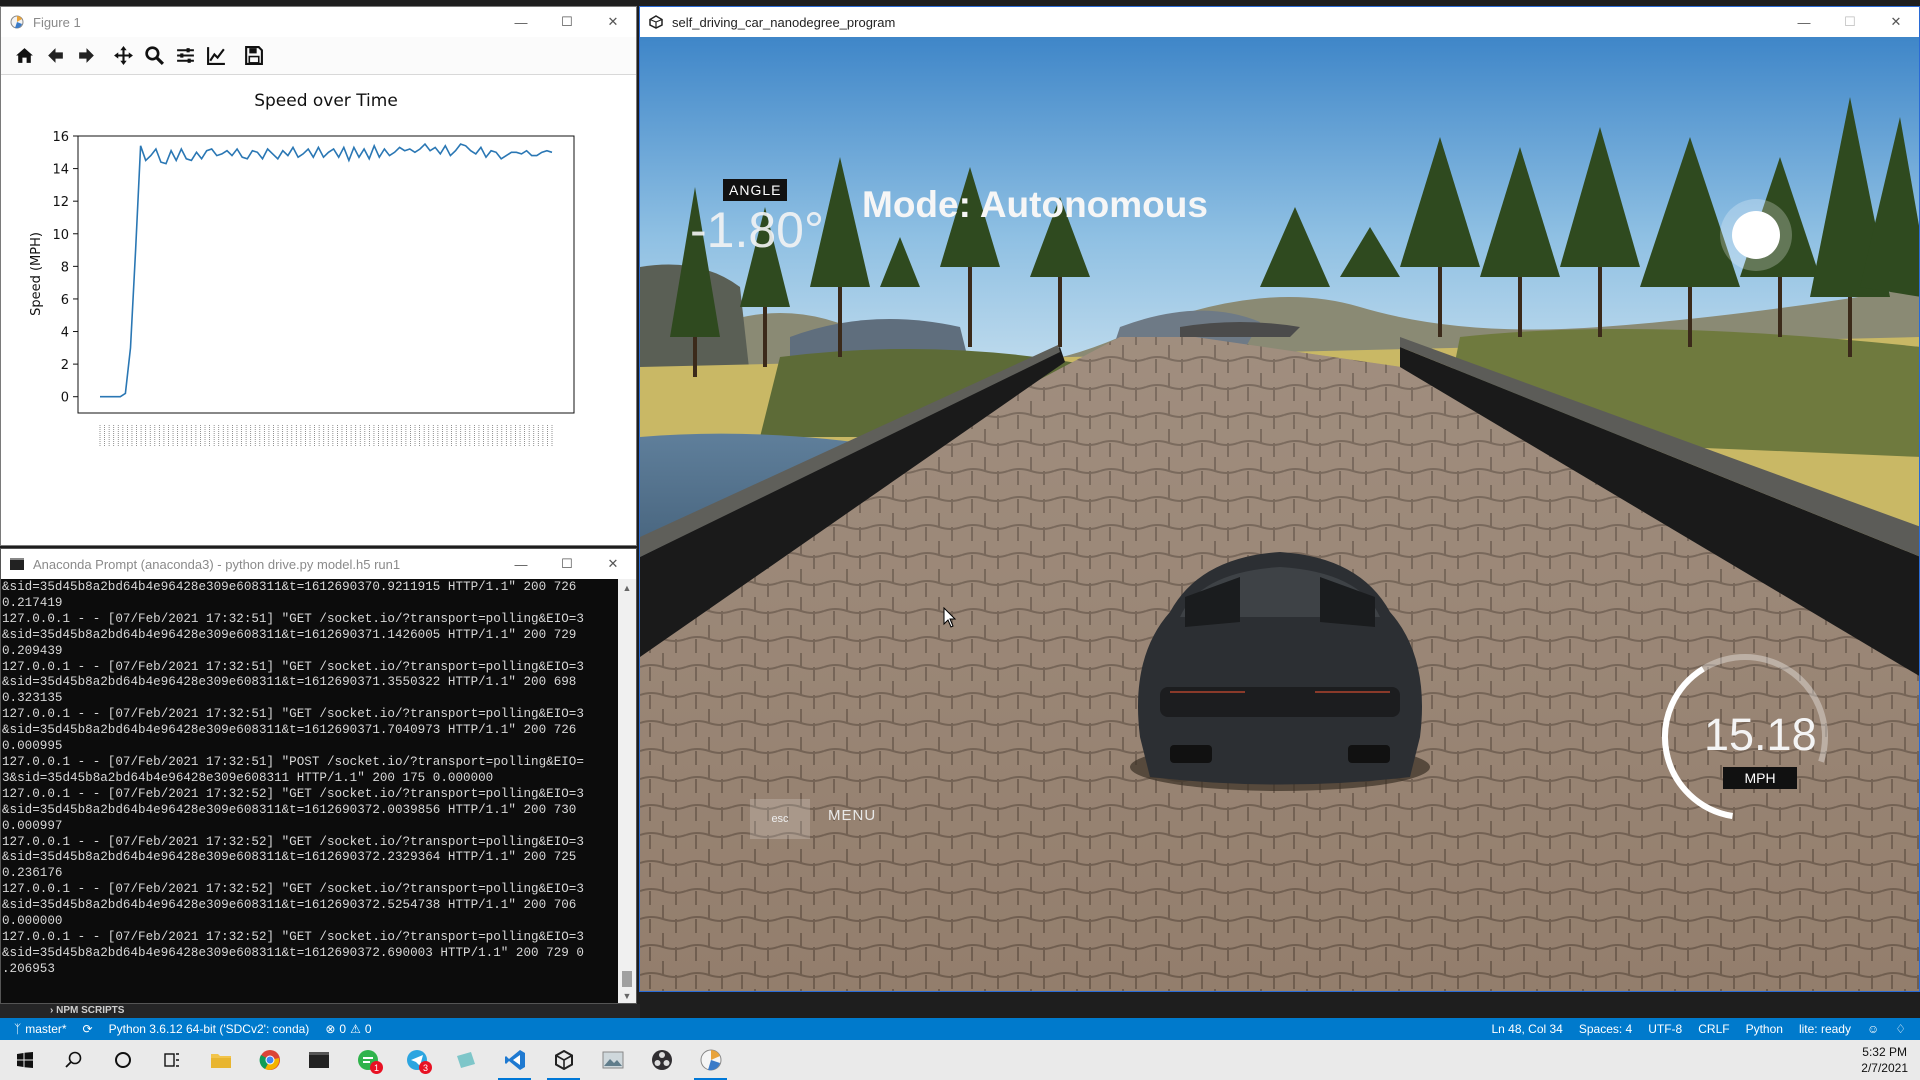 This screenshot has width=1920, height=1080. I want to click on chat-app-icon: 1, so click(367, 1060).